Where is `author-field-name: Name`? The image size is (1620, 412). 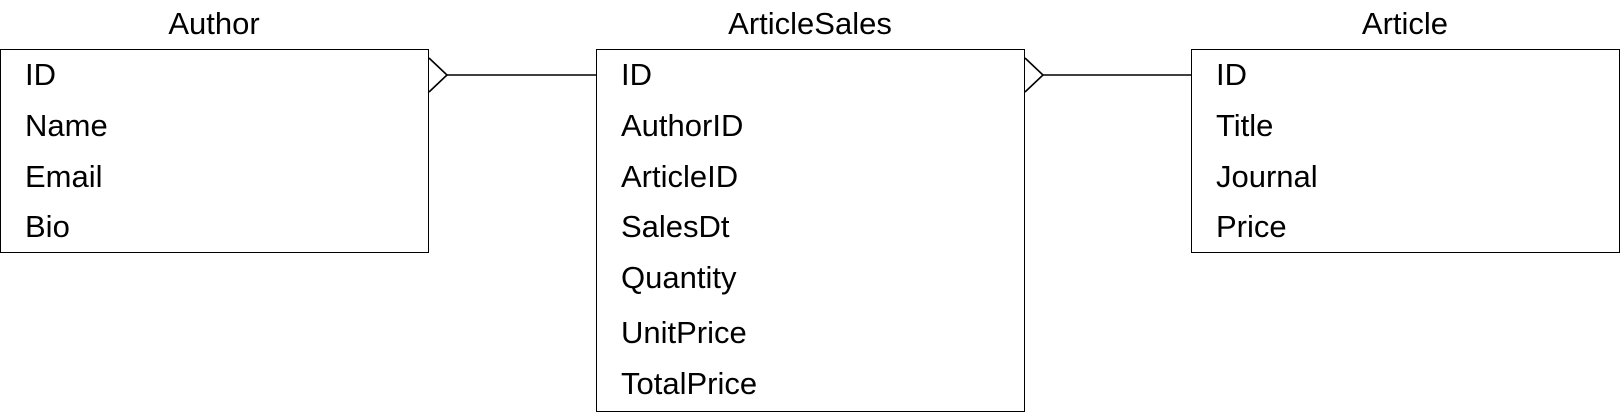
author-field-name: Name is located at coordinates (66, 125).